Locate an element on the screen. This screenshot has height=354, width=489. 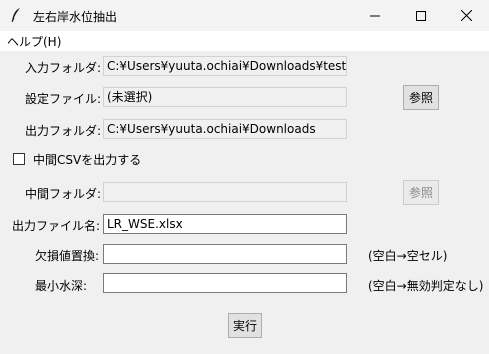
missing-value-label: 欠損値置換: is located at coordinates (67, 256).